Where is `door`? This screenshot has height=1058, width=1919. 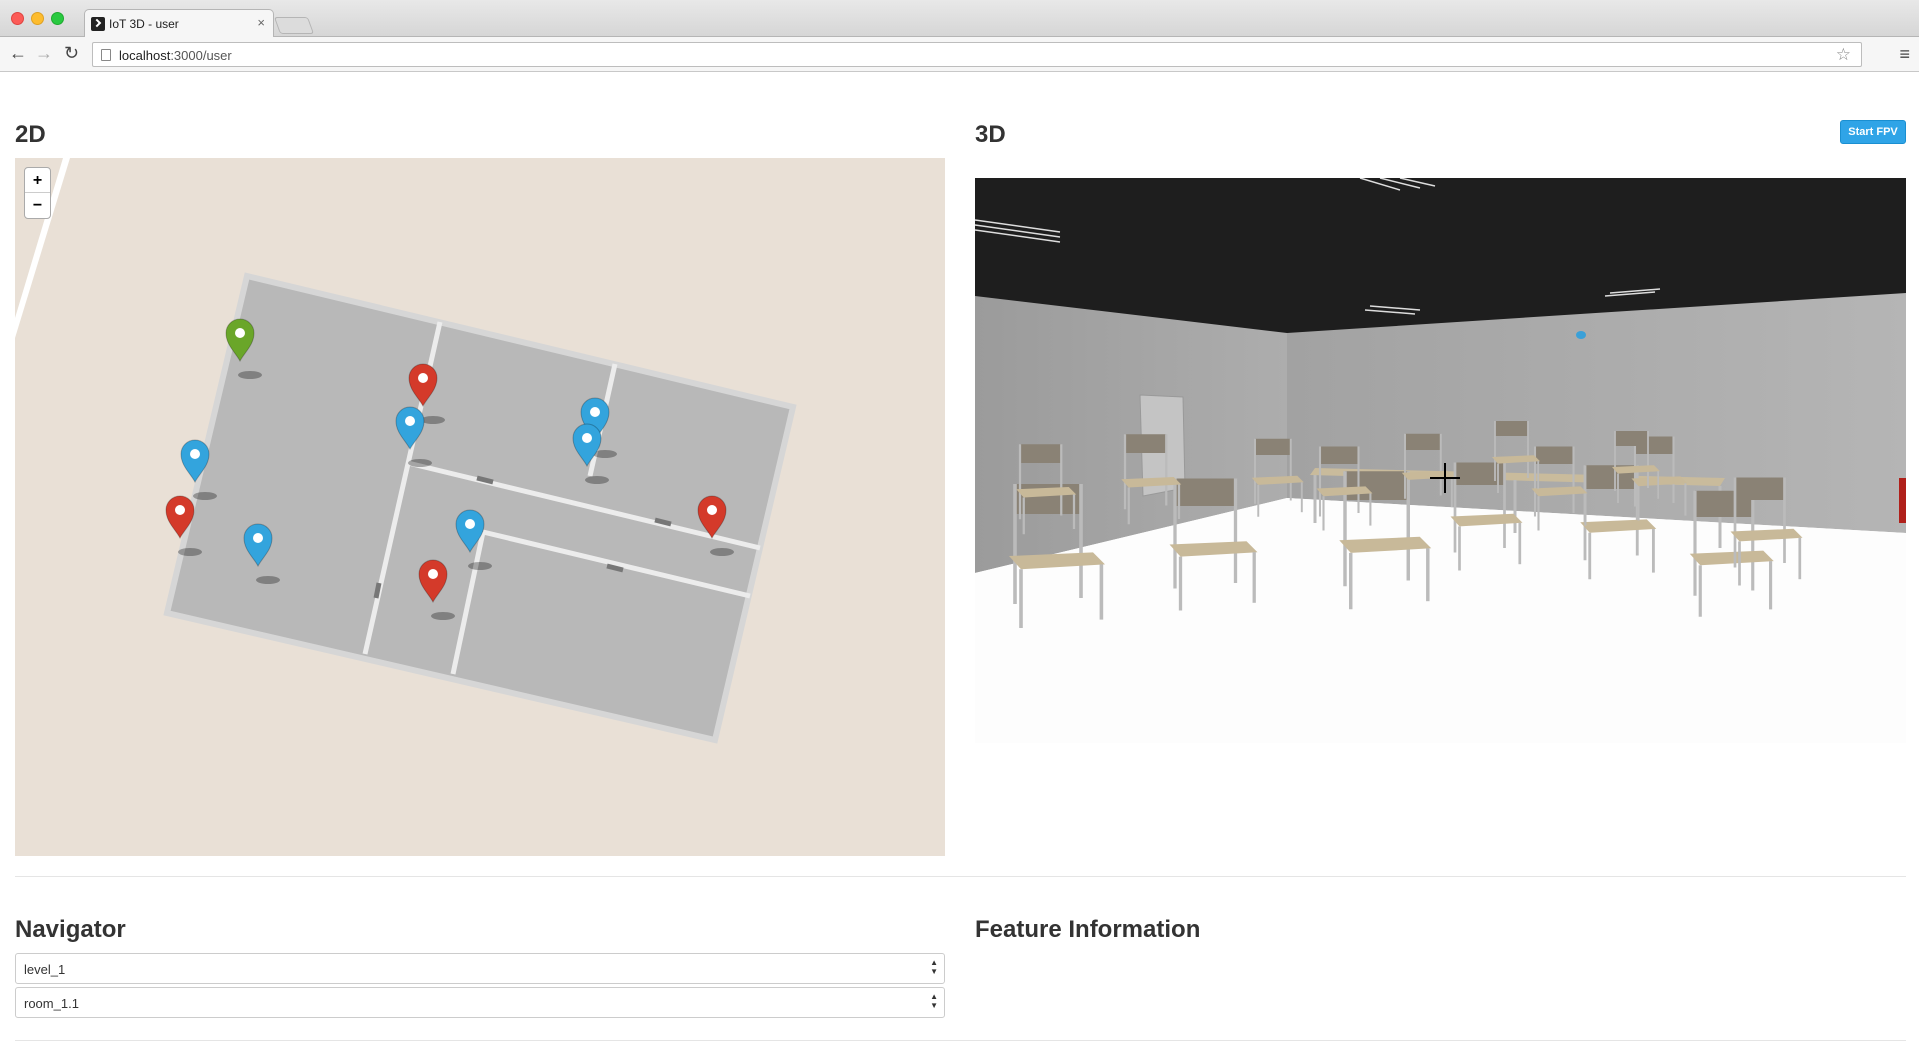
door is located at coordinates (377, 590).